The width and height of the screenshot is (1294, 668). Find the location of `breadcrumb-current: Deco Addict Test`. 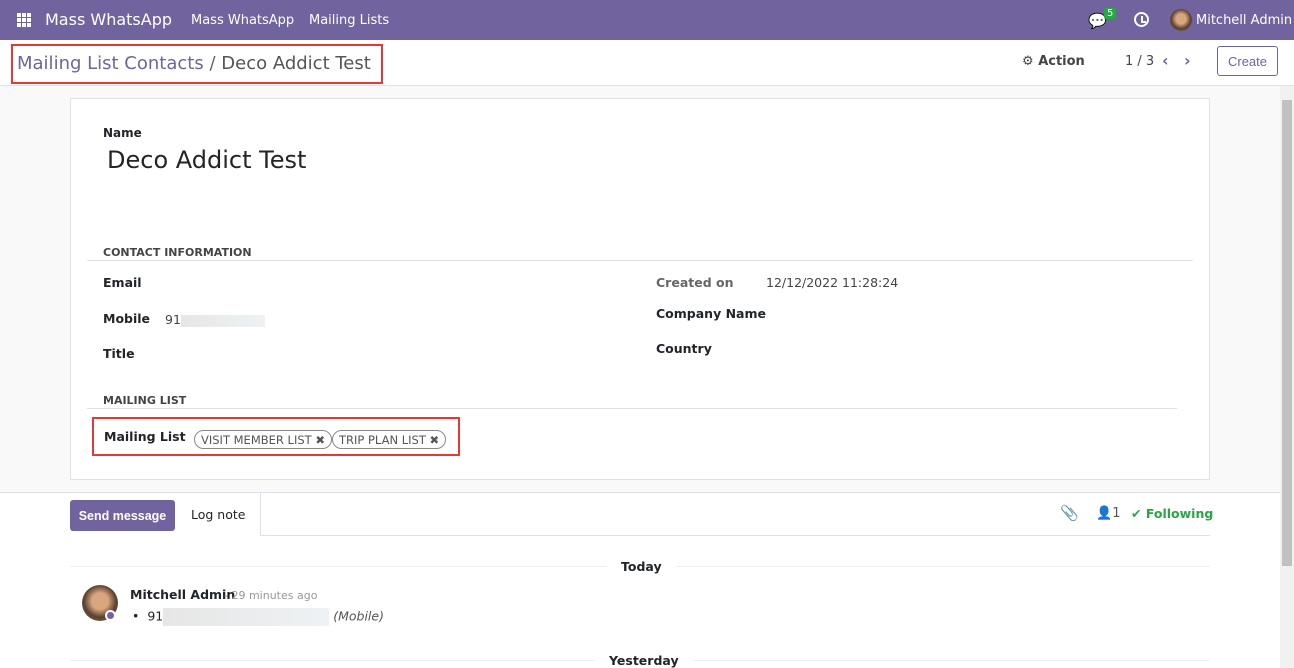

breadcrumb-current: Deco Addict Test is located at coordinates (296, 63).